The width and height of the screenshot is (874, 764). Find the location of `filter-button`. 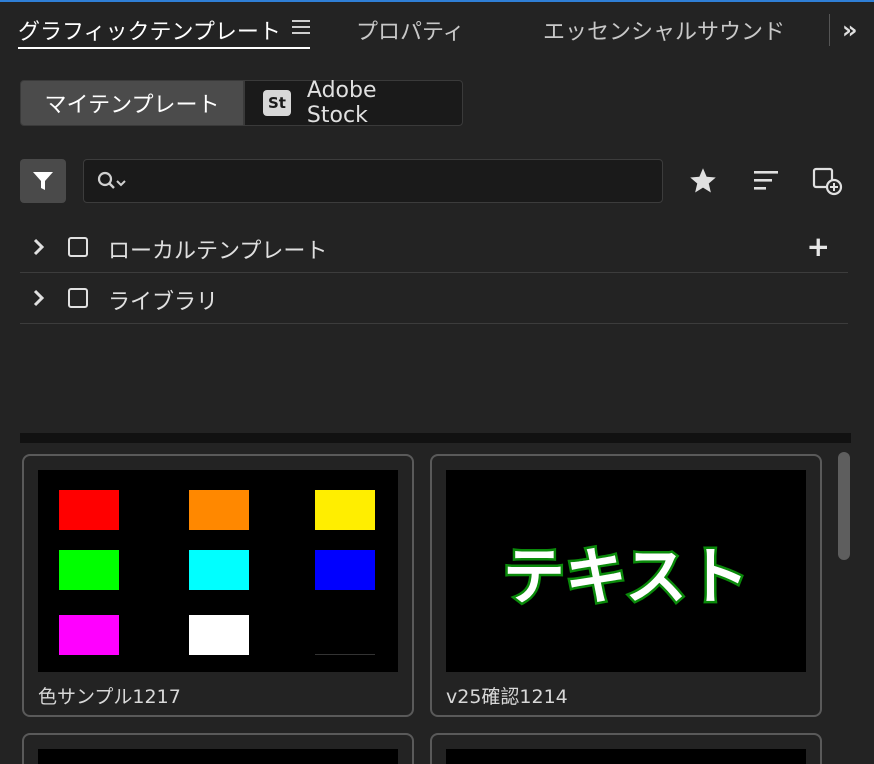

filter-button is located at coordinates (43, 181).